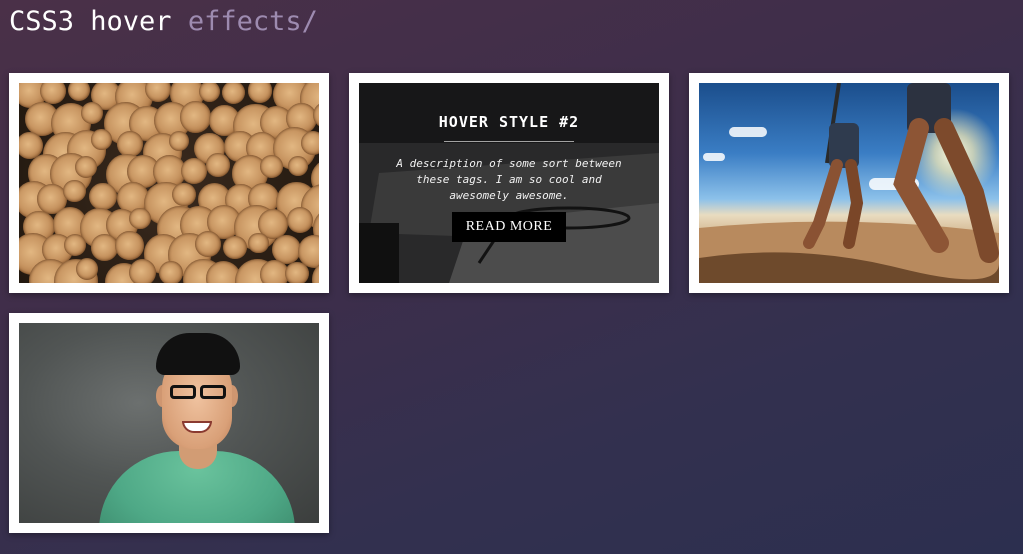 This screenshot has width=1023, height=554. Describe the element at coordinates (90, 21) in the screenshot. I see `page-title-main: CSS3 hover` at that location.